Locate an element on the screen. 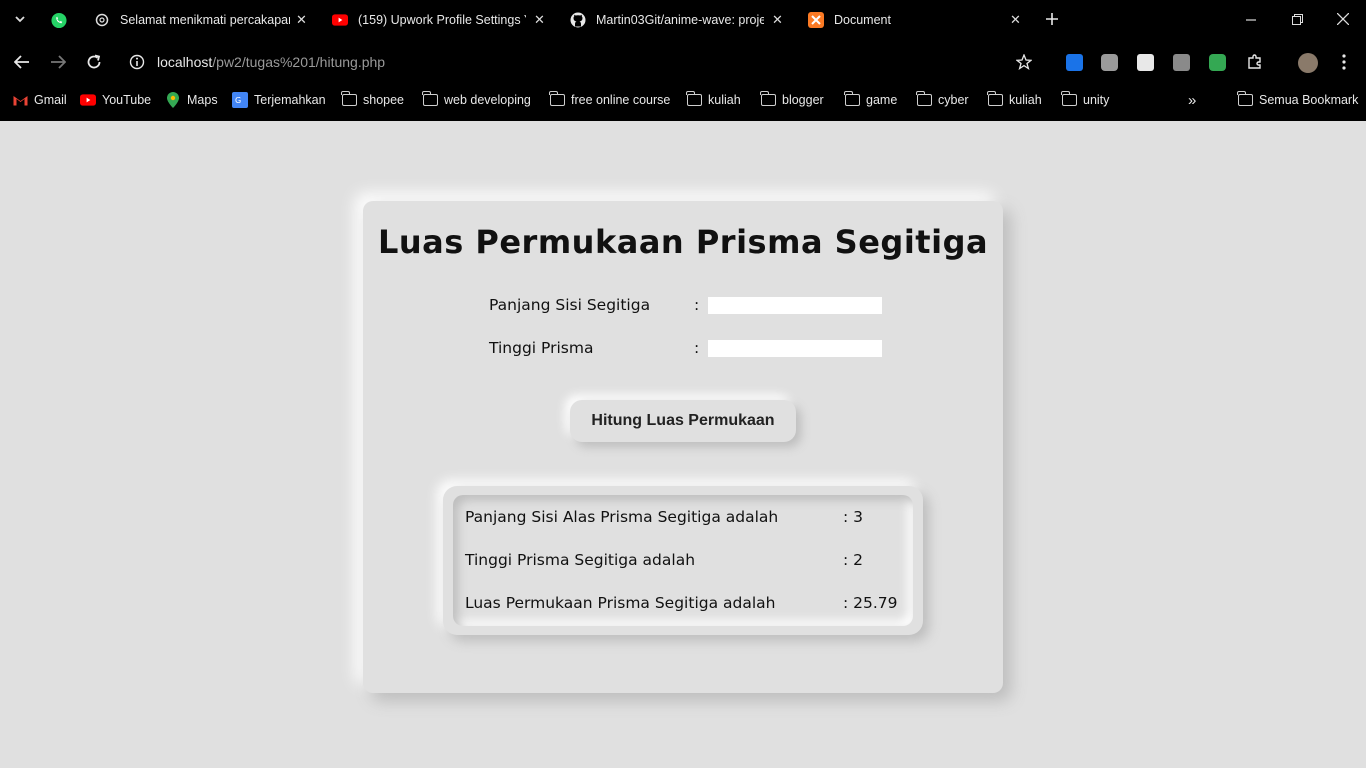 The width and height of the screenshot is (1366, 768). extension-mail-icon is located at coordinates (1217, 62).